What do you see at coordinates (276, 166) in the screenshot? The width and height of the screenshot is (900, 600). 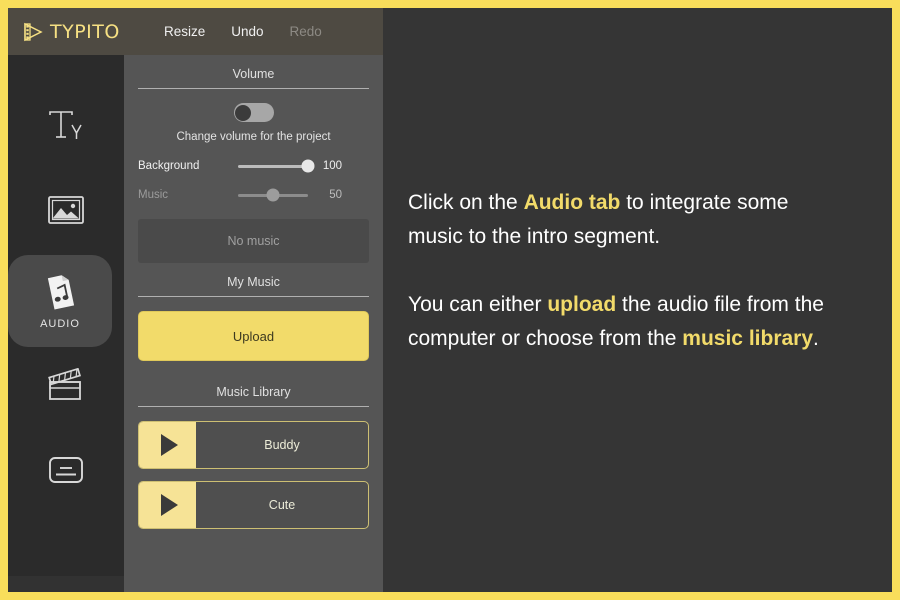 I see `background-volume-slider` at bounding box center [276, 166].